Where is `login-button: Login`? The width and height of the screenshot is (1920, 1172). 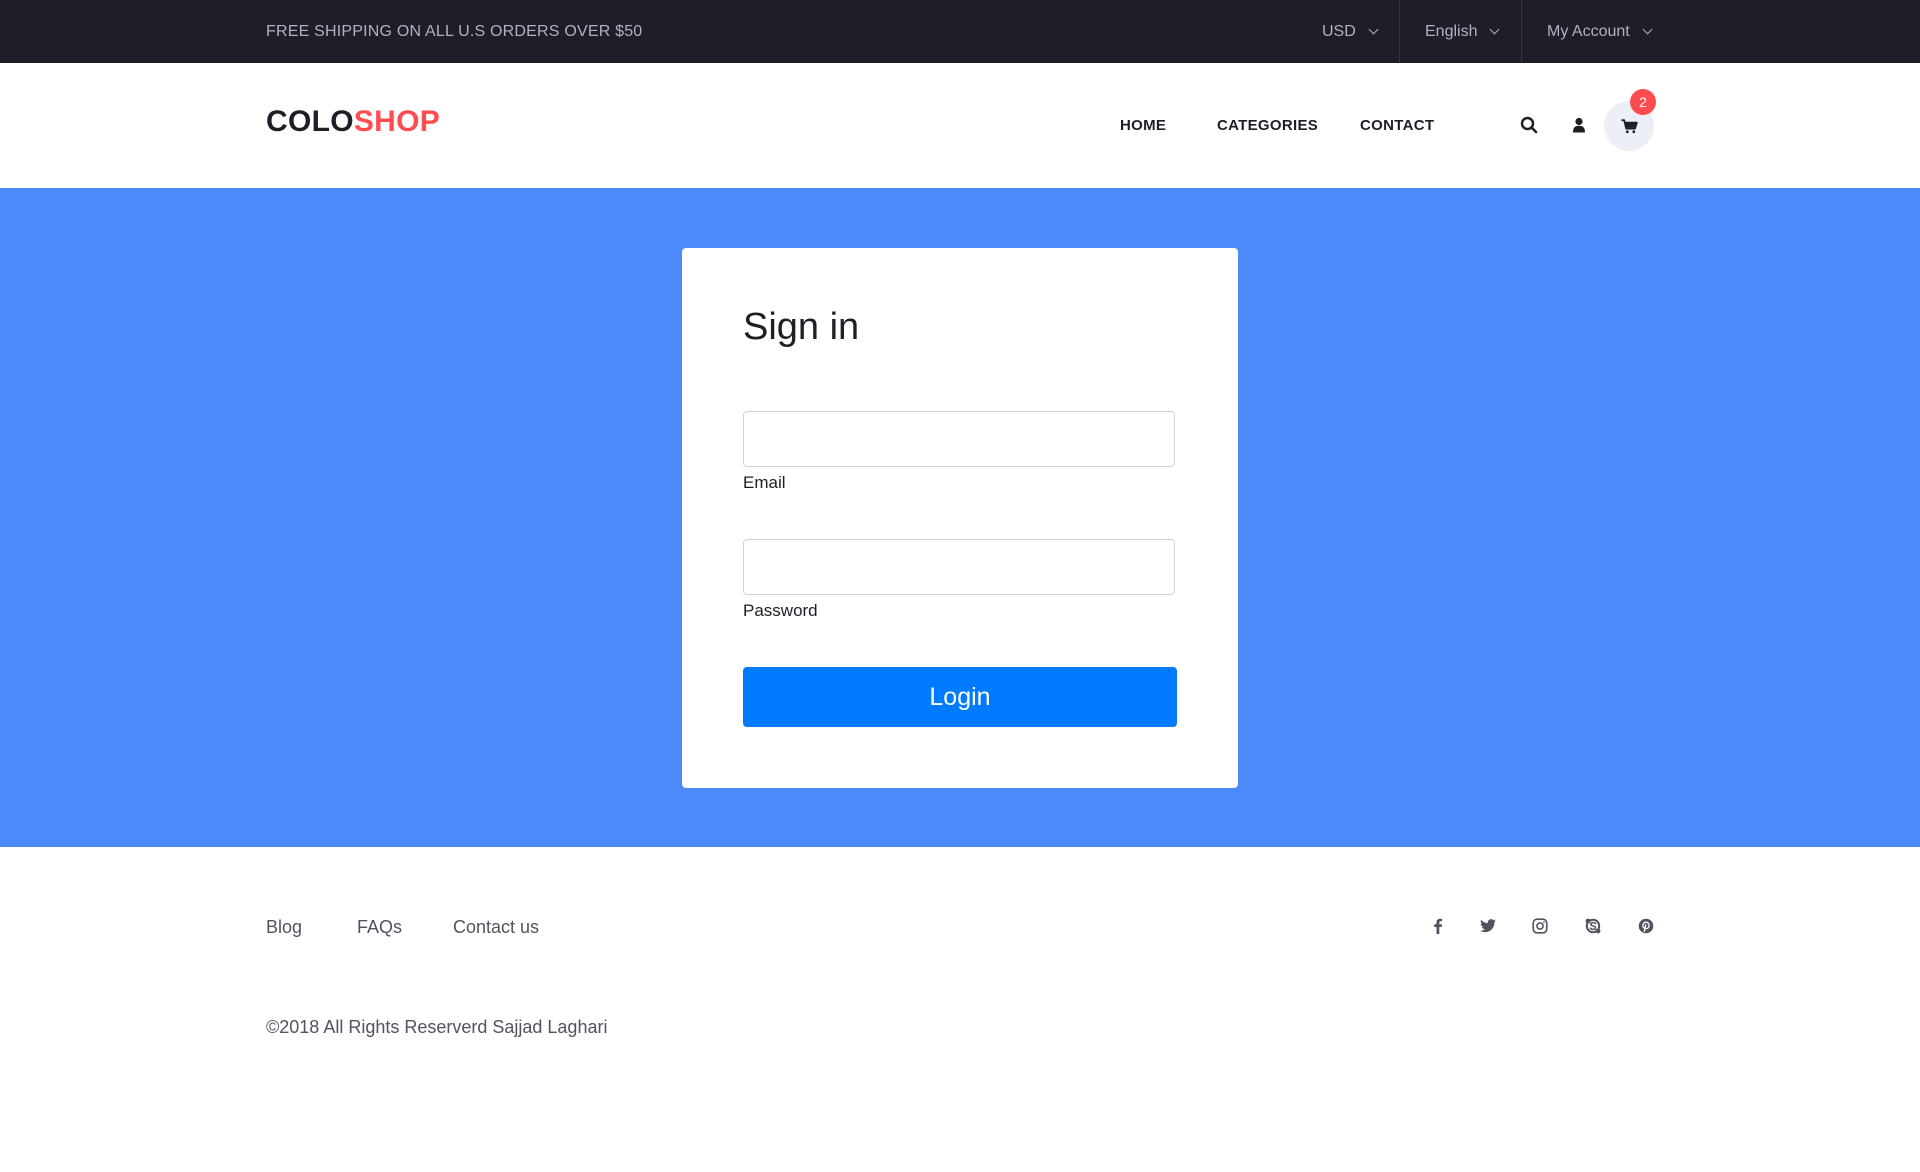 login-button: Login is located at coordinates (960, 697).